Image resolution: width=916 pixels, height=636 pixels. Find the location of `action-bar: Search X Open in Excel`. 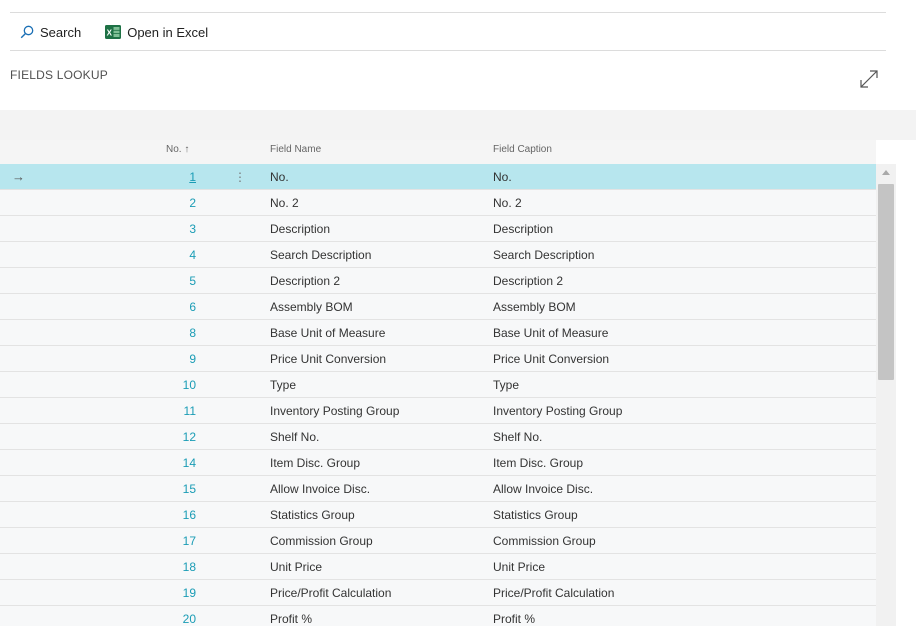

action-bar: Search X Open in Excel is located at coordinates (448, 32).